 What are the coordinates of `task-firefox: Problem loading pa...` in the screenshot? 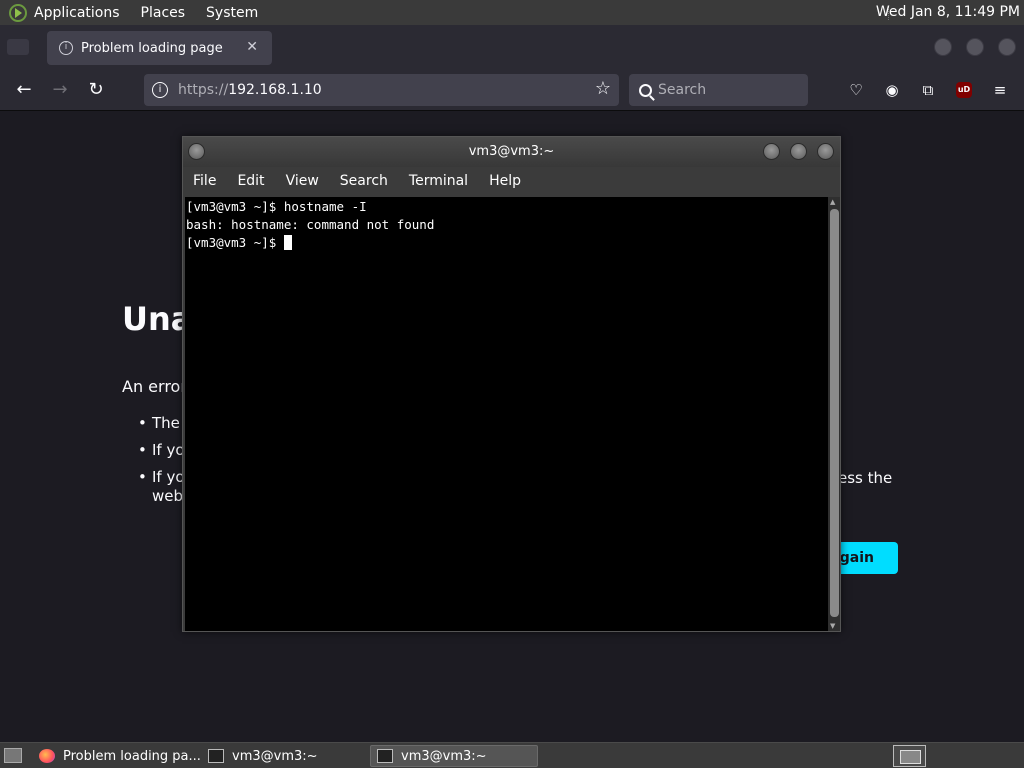 It's located at (118, 756).